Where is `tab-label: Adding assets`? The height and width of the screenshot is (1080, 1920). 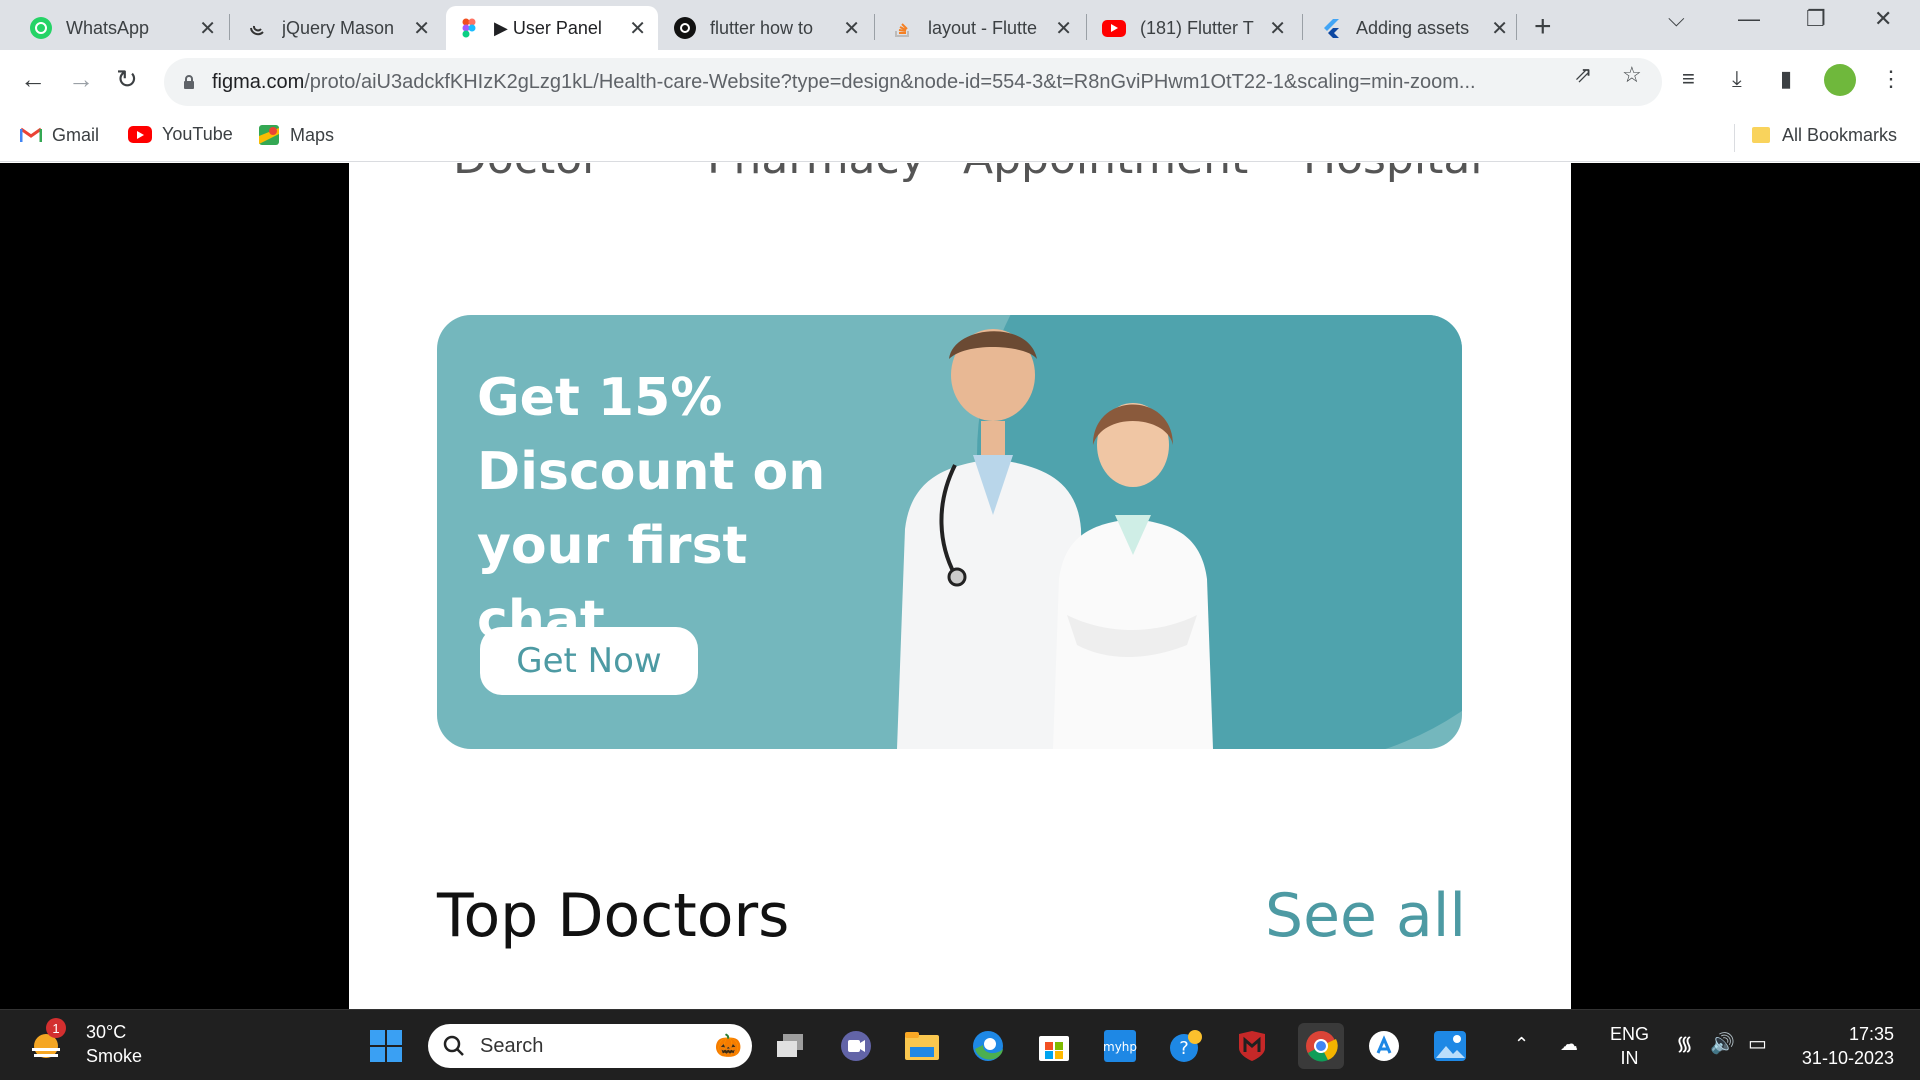
tab-label: Adding assets is located at coordinates (1413, 27).